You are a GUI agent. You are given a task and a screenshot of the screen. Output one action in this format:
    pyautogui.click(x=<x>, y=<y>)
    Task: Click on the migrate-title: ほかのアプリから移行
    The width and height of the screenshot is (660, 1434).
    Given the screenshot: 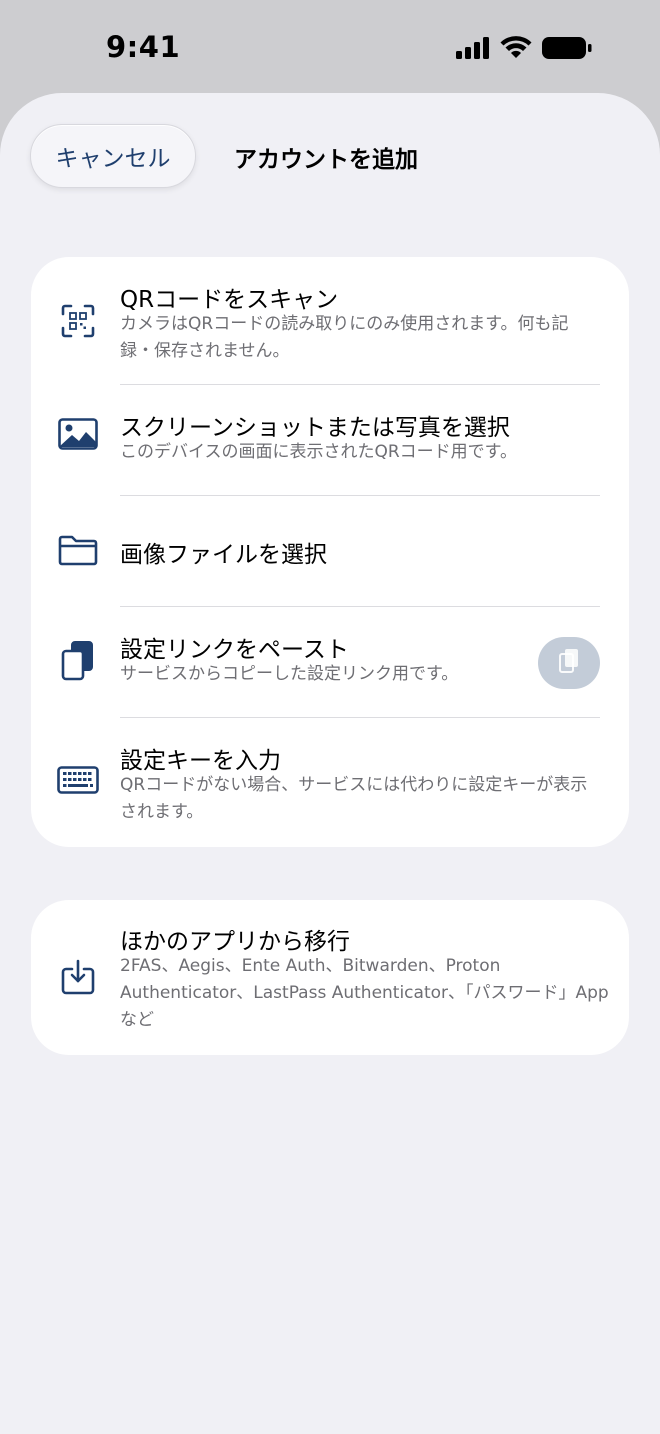 What is the action you would take?
    pyautogui.click(x=235, y=942)
    